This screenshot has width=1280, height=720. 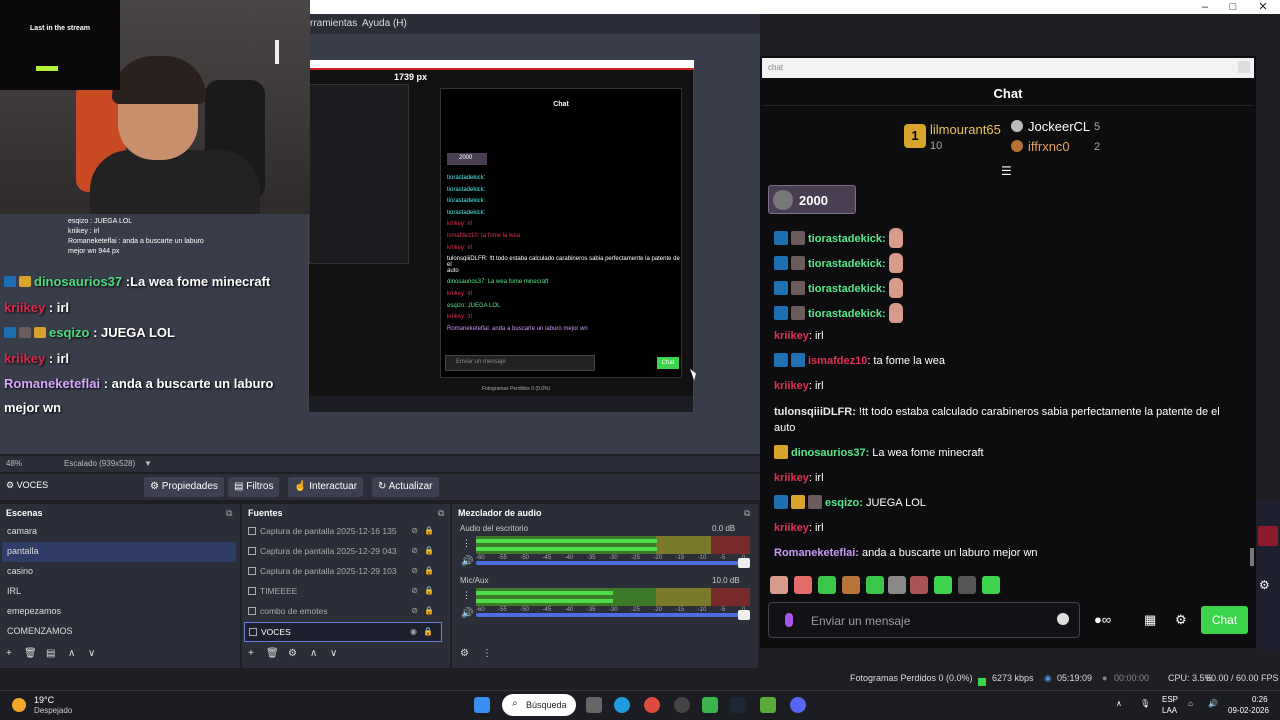 I want to click on gear-icon: ⚙, so click(x=1264, y=585).